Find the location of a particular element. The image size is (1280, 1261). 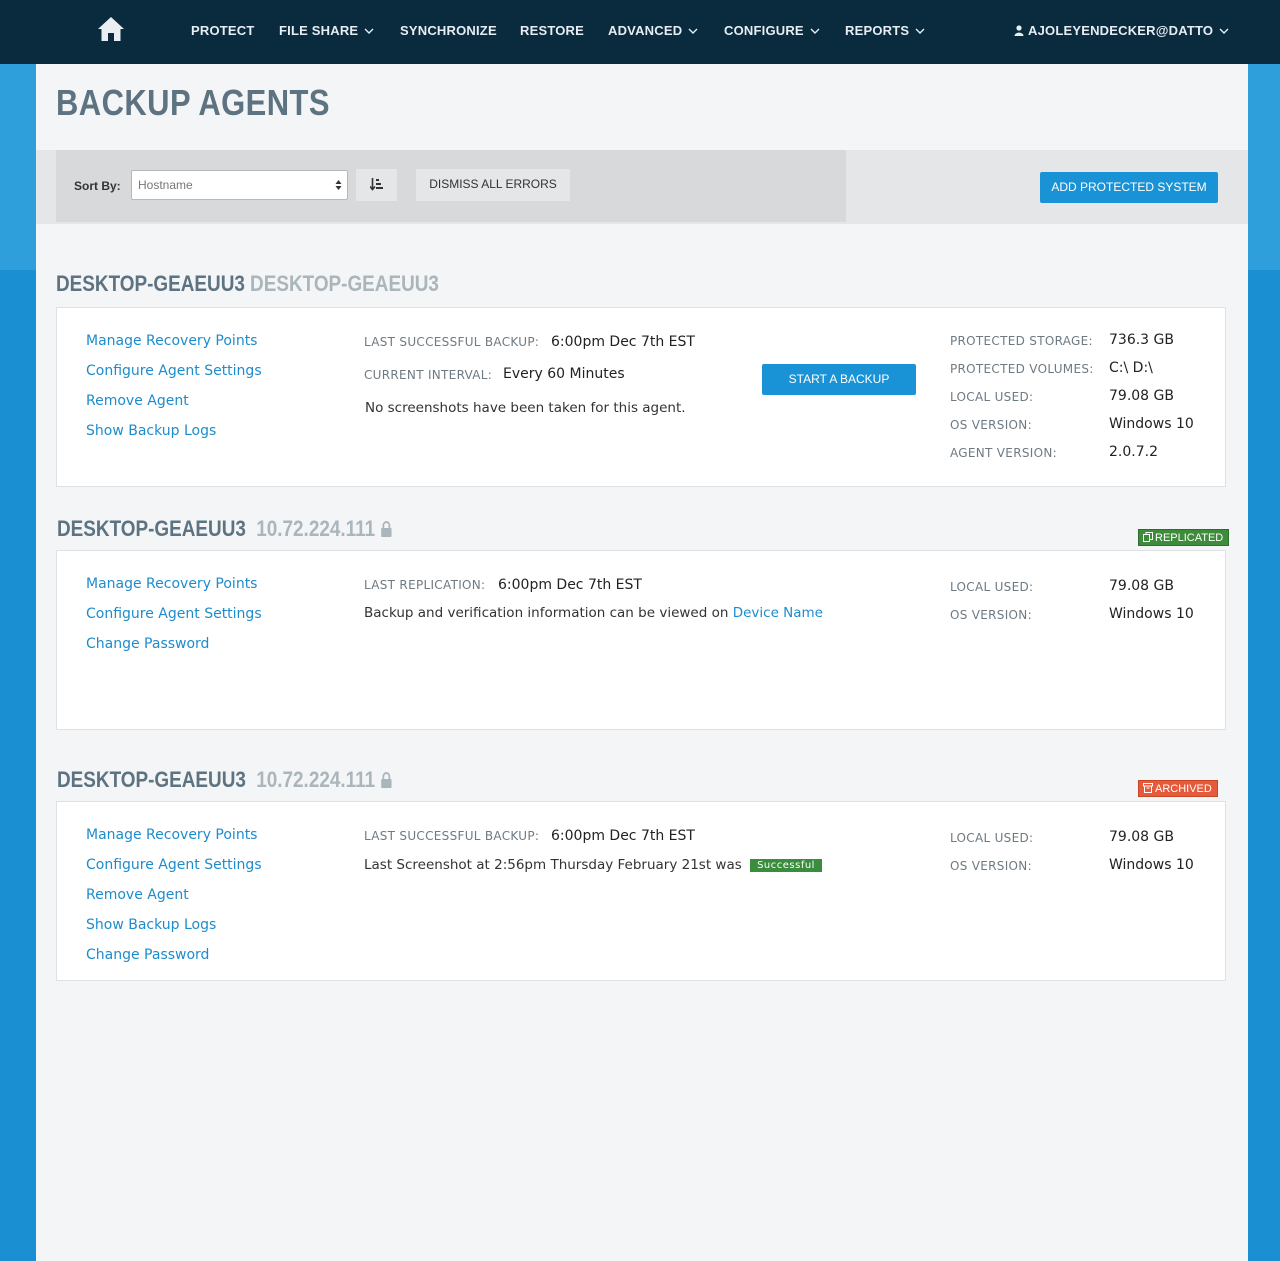

stat-label: PROTECTED STORAGE: is located at coordinates (1021, 341).